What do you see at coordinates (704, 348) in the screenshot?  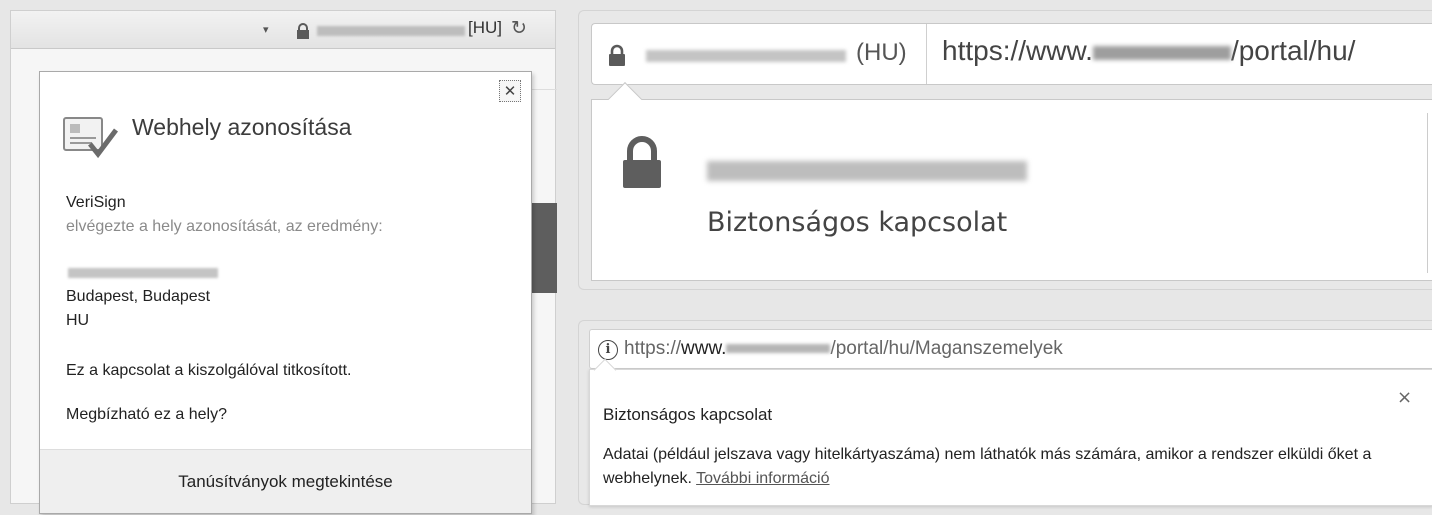 I see `url-host-prefix: www.` at bounding box center [704, 348].